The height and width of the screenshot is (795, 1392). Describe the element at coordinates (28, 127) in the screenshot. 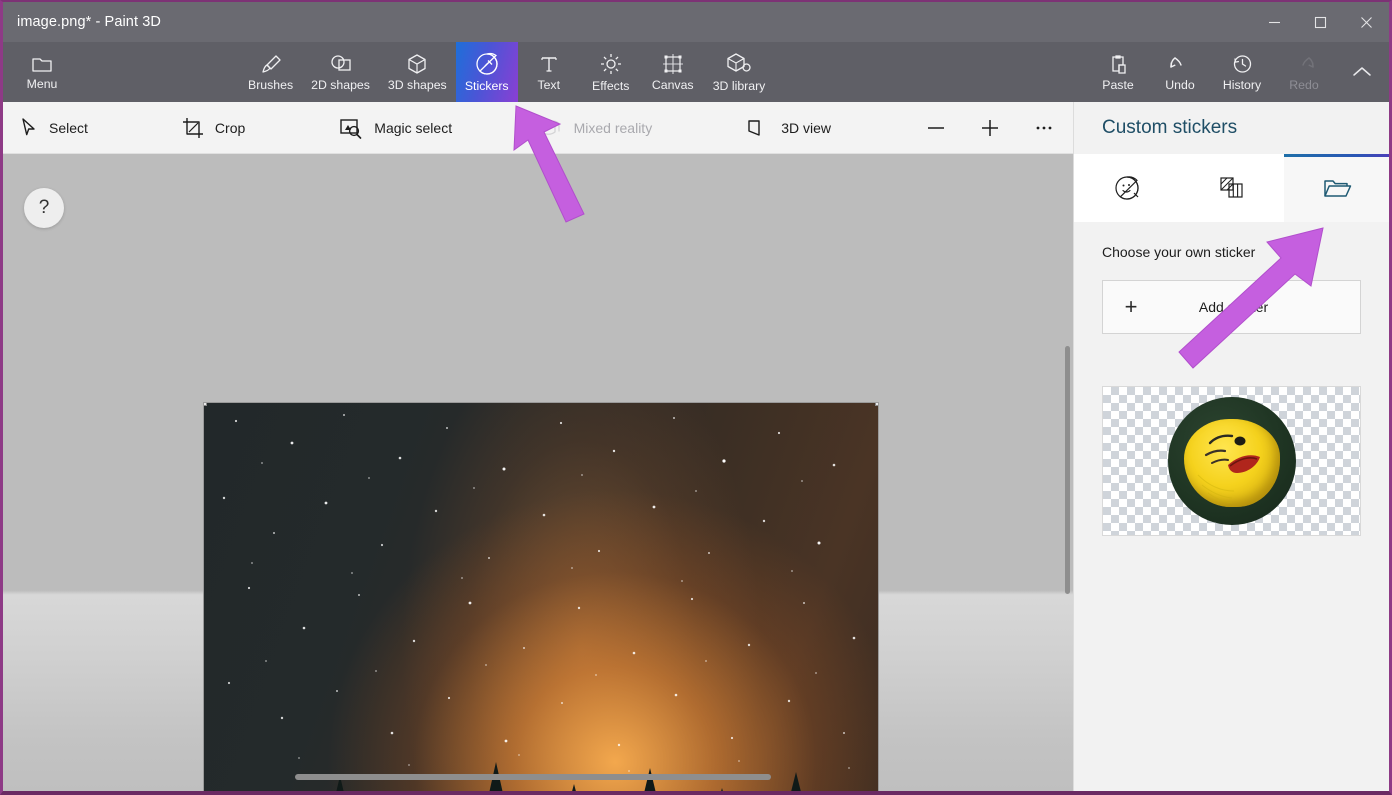

I see `cursor-select-icon` at that location.